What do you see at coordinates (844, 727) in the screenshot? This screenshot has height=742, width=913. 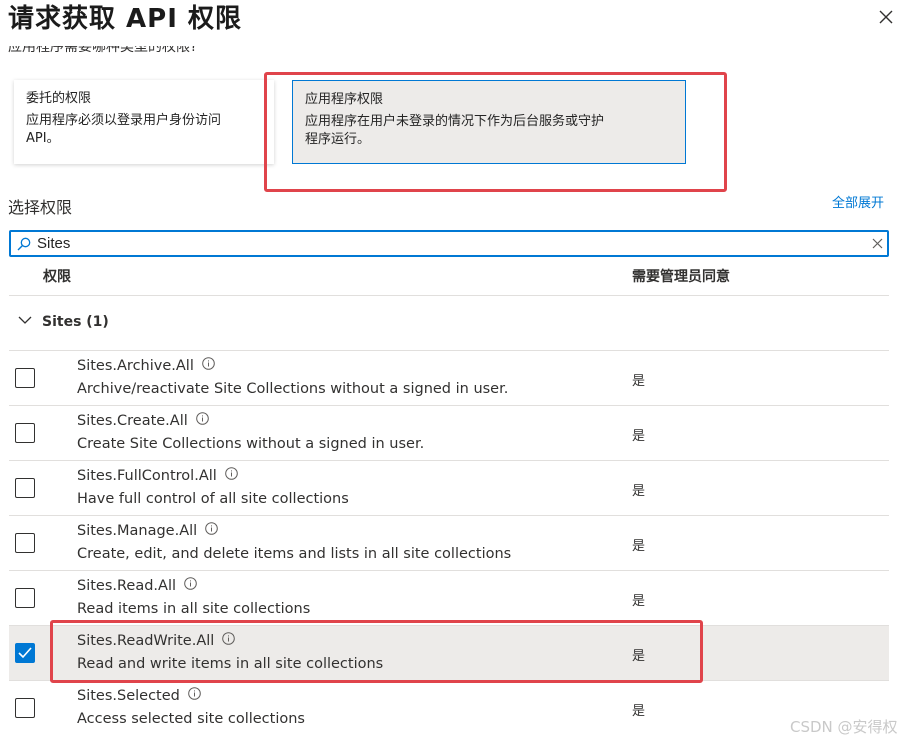 I see `watermark: CSDN @安得权` at bounding box center [844, 727].